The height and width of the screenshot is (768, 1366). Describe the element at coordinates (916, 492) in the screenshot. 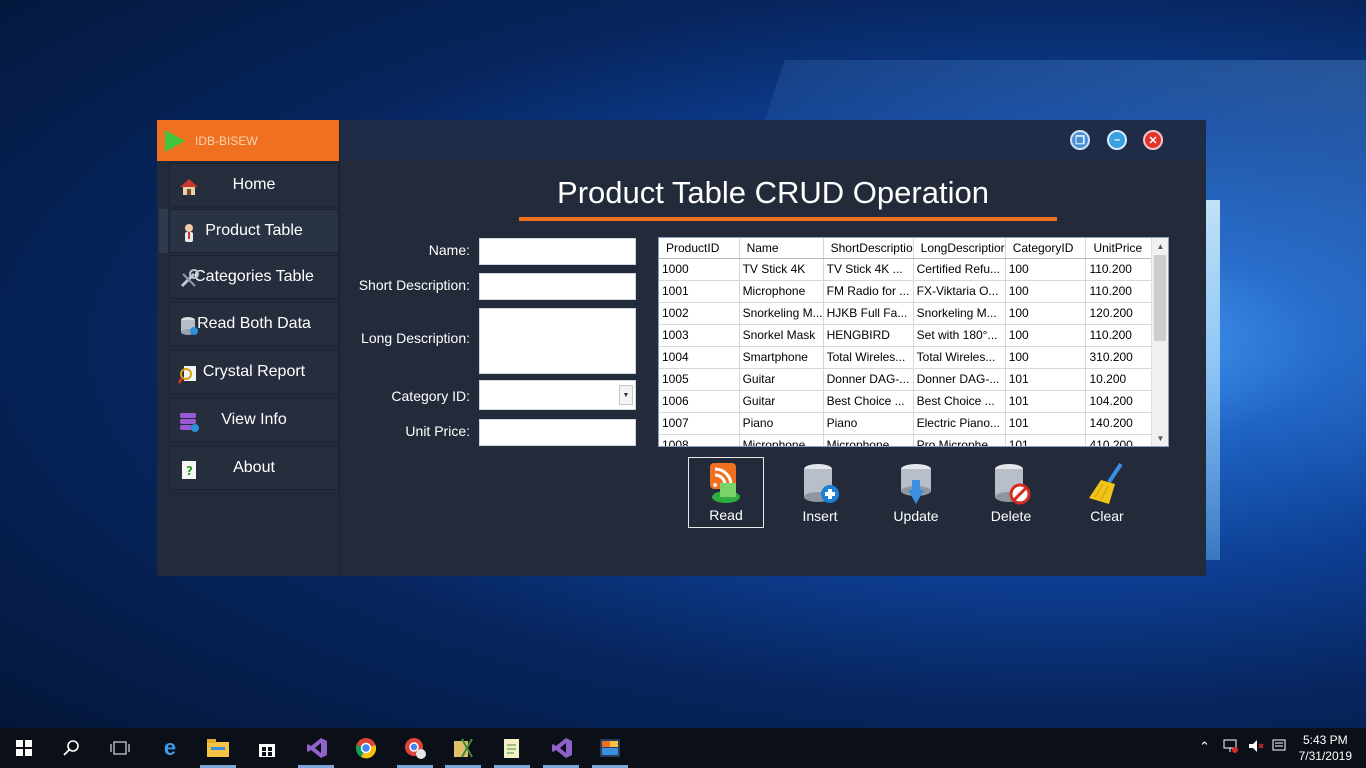

I see `update-button: Update` at that location.